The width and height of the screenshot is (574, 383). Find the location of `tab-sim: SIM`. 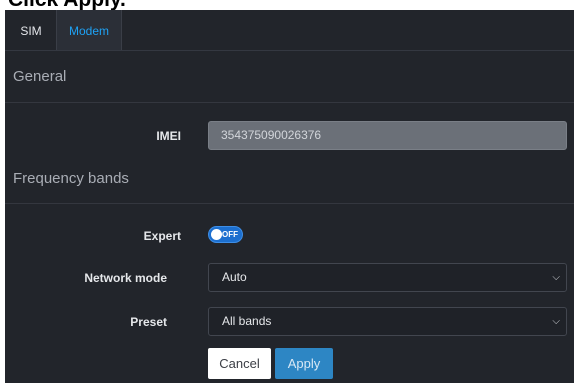

tab-sim: SIM is located at coordinates (31, 30).